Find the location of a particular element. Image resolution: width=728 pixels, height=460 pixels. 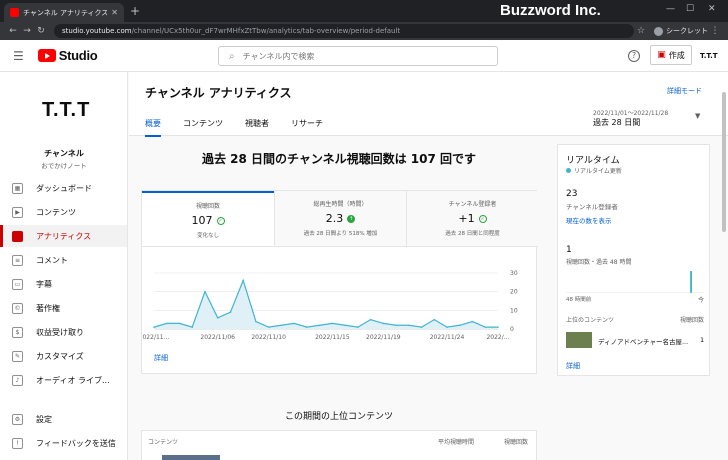

sidebar-item-dashboard: ▦ ダッシュボード is located at coordinates (63, 188).